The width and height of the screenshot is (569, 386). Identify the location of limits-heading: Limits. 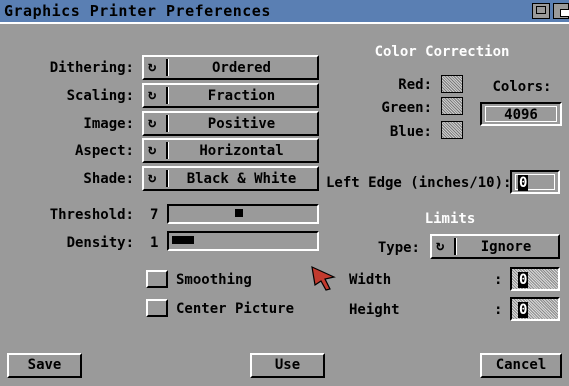
(450, 219).